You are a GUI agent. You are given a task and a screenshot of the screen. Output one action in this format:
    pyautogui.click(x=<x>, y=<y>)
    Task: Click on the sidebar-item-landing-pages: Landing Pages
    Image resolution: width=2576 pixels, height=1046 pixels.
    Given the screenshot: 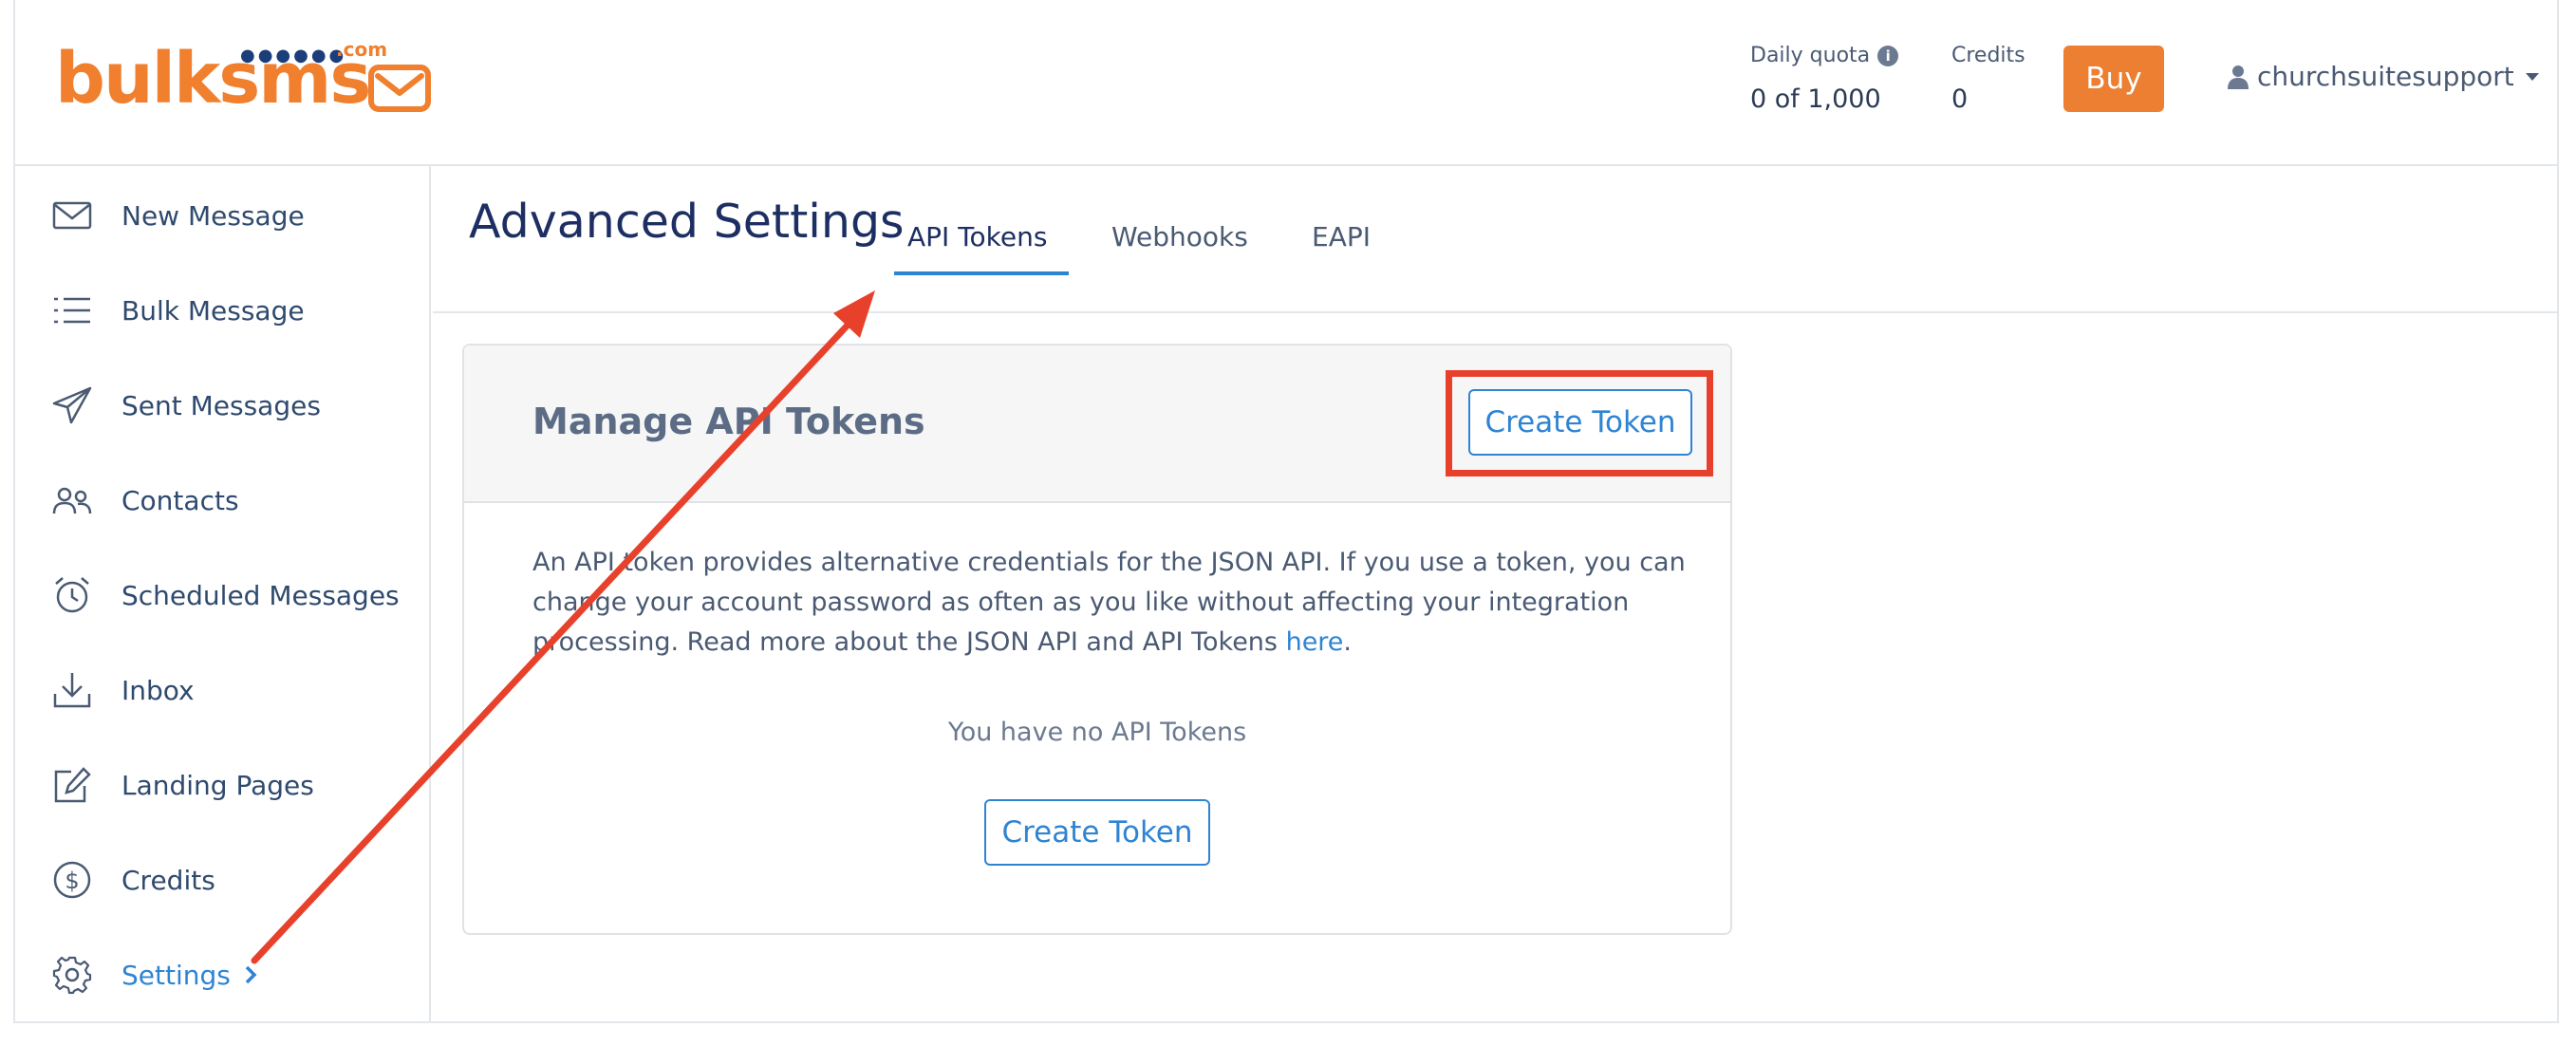 What is the action you would take?
    pyautogui.click(x=182, y=784)
    